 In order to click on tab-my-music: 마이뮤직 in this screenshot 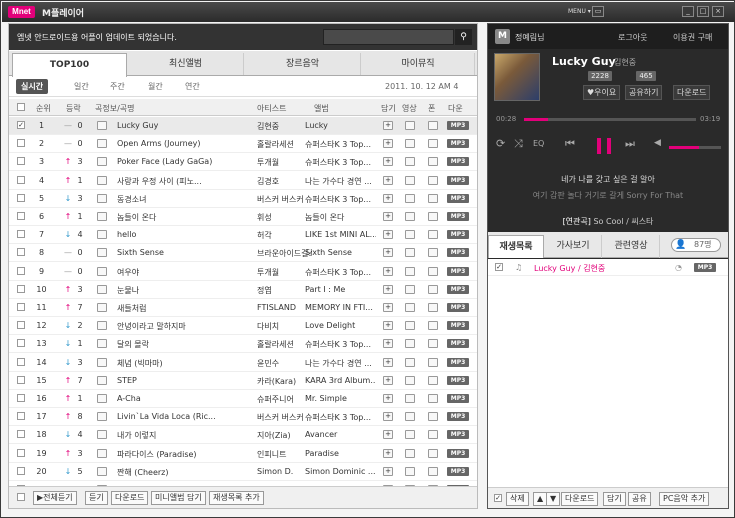, I will do `click(418, 64)`.